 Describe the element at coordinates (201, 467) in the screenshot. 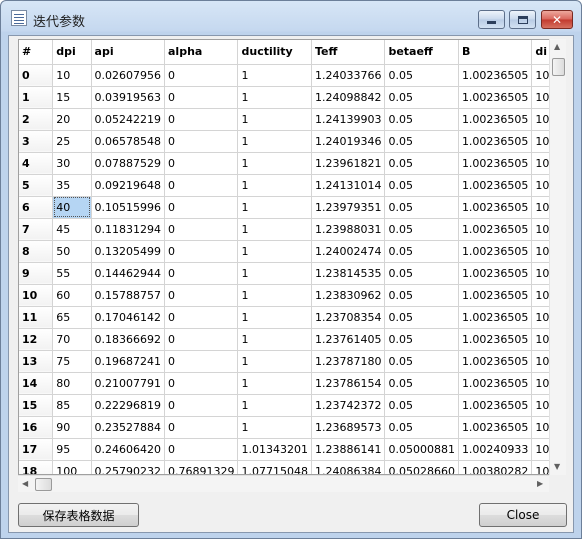

I see `table-cell: 0.76891329` at that location.